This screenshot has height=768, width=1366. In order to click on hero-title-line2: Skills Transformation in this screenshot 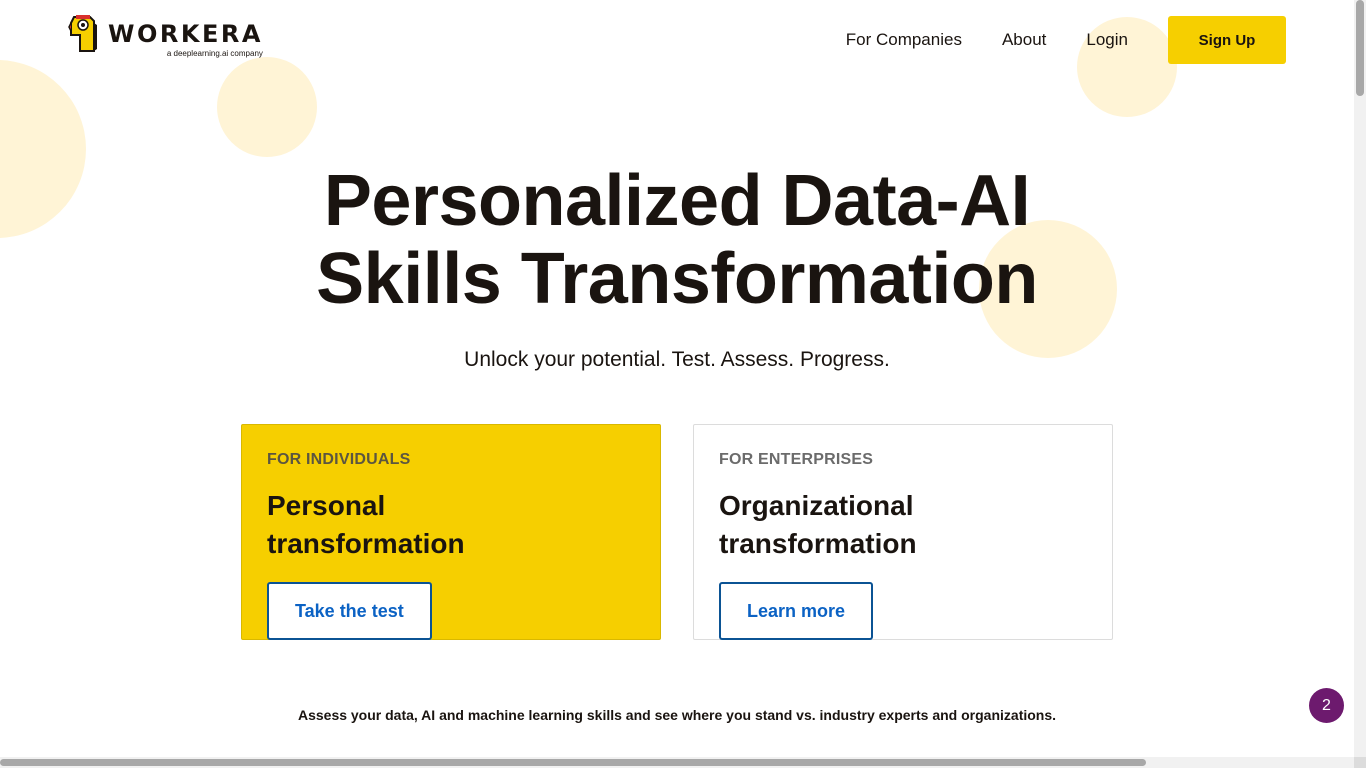, I will do `click(677, 279)`.